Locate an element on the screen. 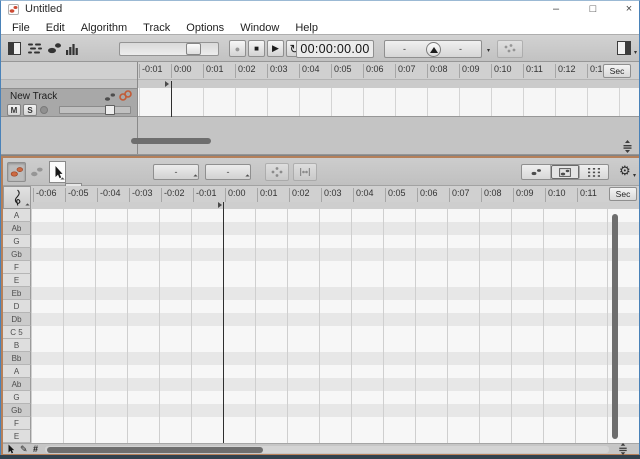 This screenshot has width=640, height=459. zoom-slider-handle is located at coordinates (193, 49).